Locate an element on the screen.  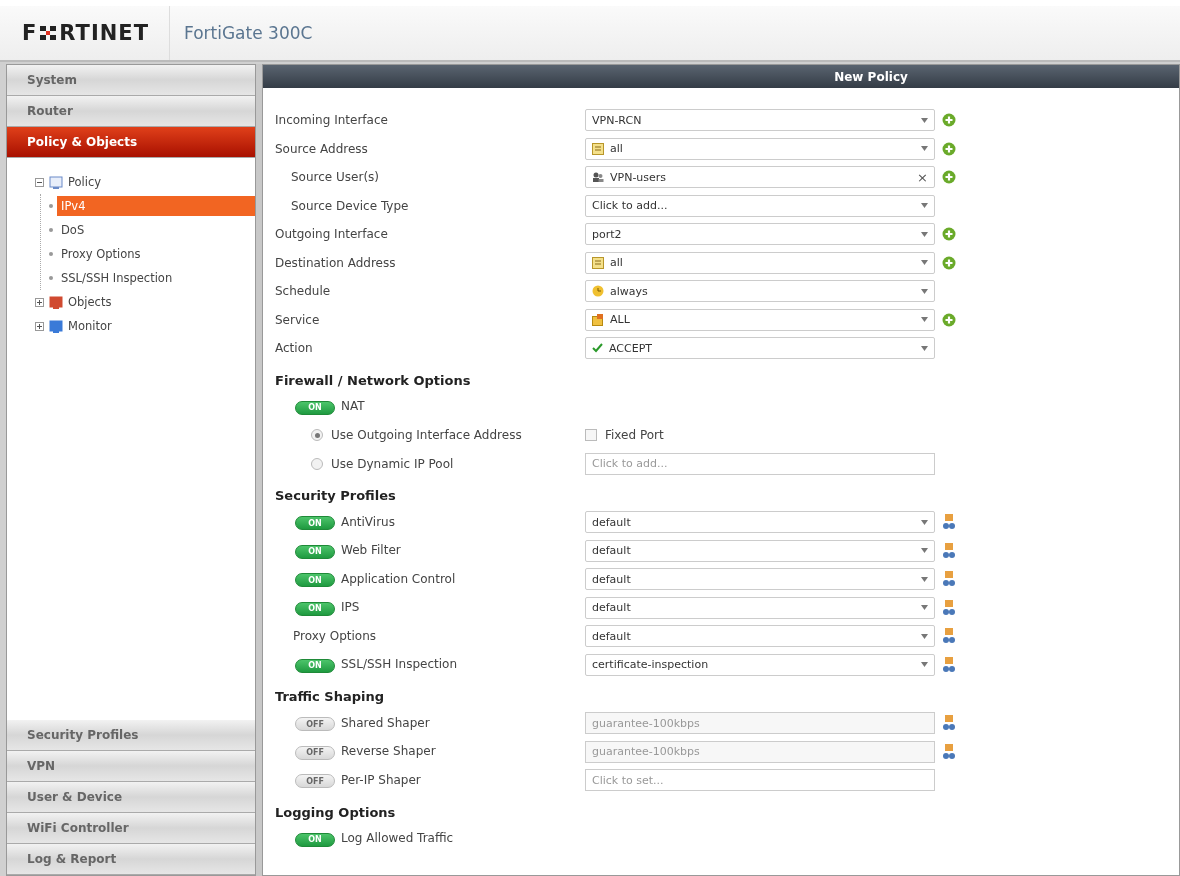
select-field: certificate-inspection is located at coordinates (760, 664).